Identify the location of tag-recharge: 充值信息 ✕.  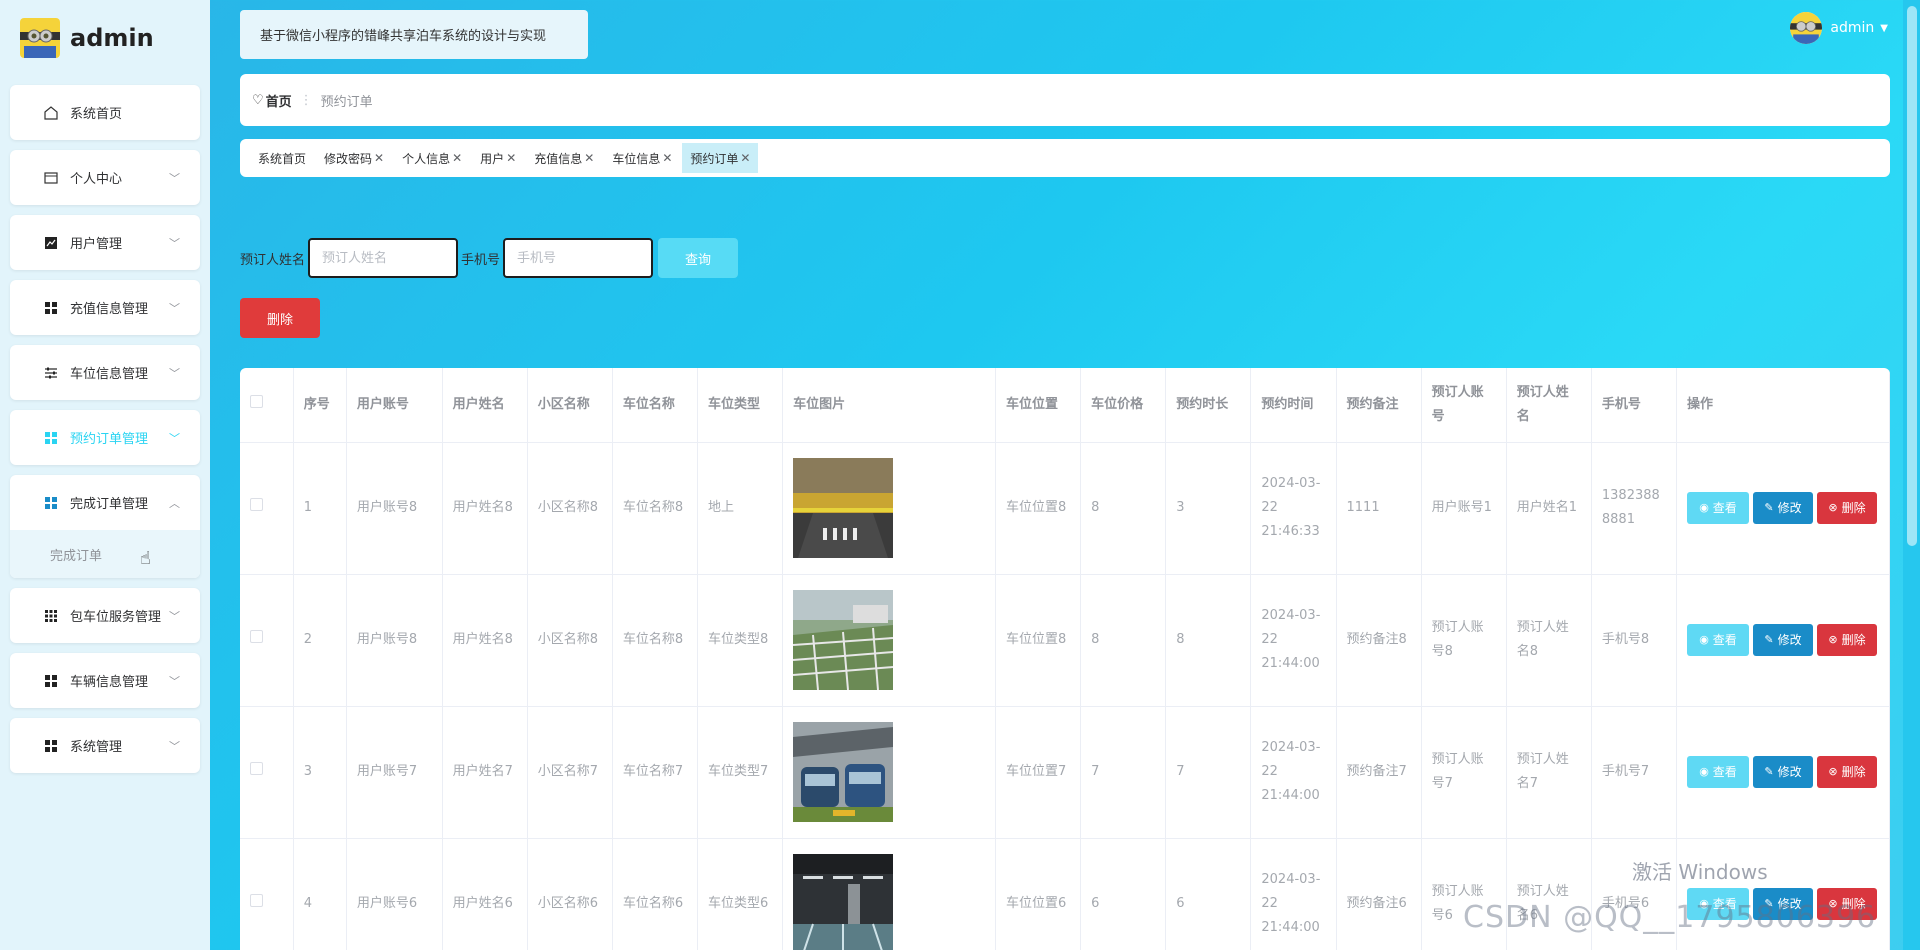
(564, 158).